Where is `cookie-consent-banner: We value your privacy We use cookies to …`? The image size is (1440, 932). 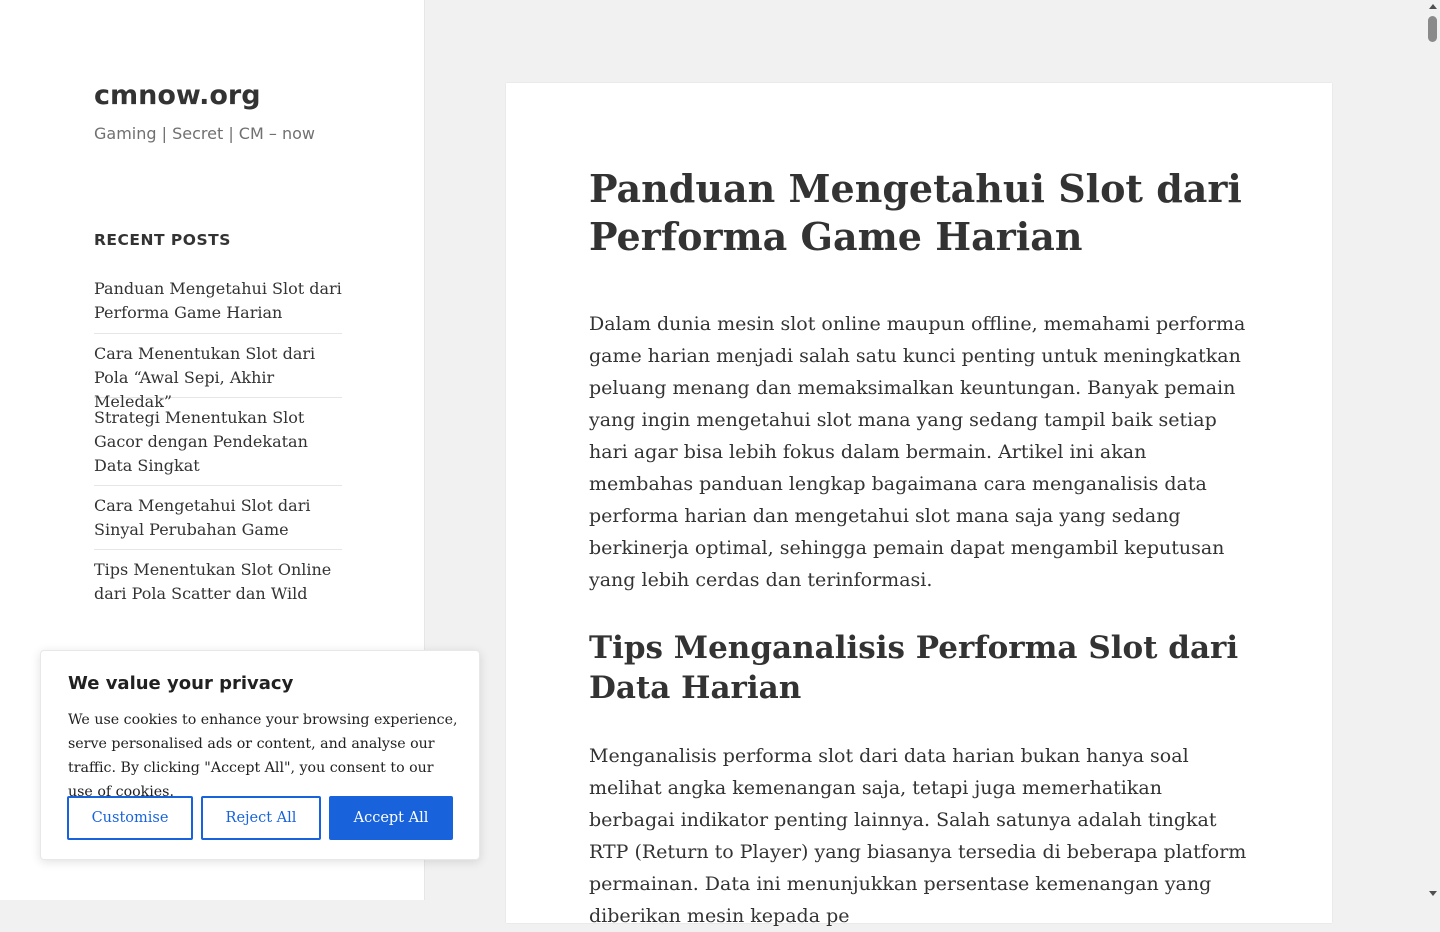 cookie-consent-banner: We value your privacy We use cookies to … is located at coordinates (260, 755).